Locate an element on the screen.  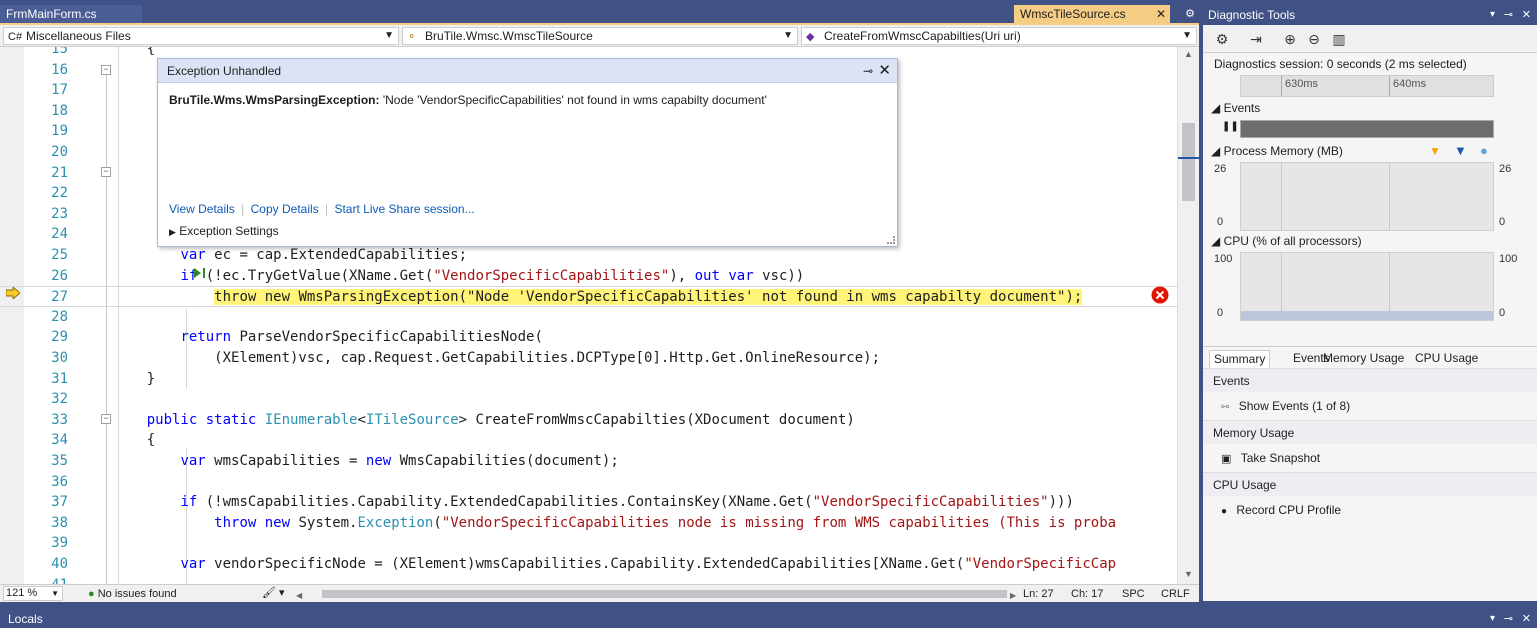
code-line: 34 { is located at coordinates (588, 440).